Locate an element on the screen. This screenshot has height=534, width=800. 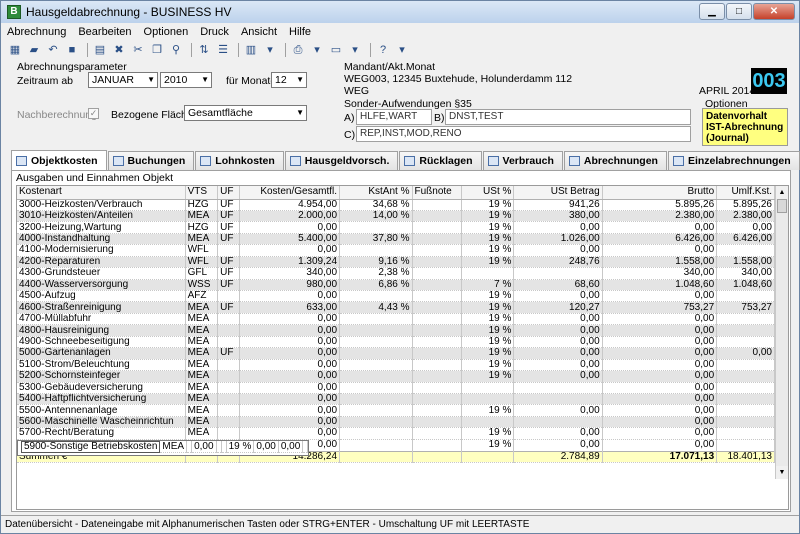
table-cell: 5100-Strom/Beleuchtung is located at coordinates (101, 365).